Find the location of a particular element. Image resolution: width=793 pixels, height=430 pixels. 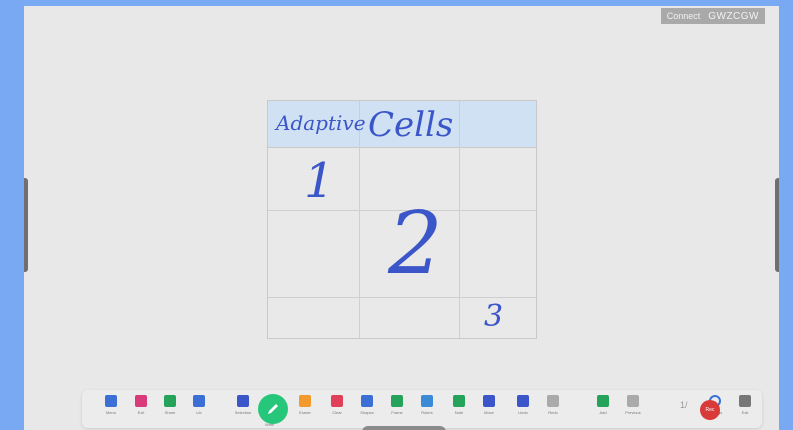

redo-icon is located at coordinates (553, 401).